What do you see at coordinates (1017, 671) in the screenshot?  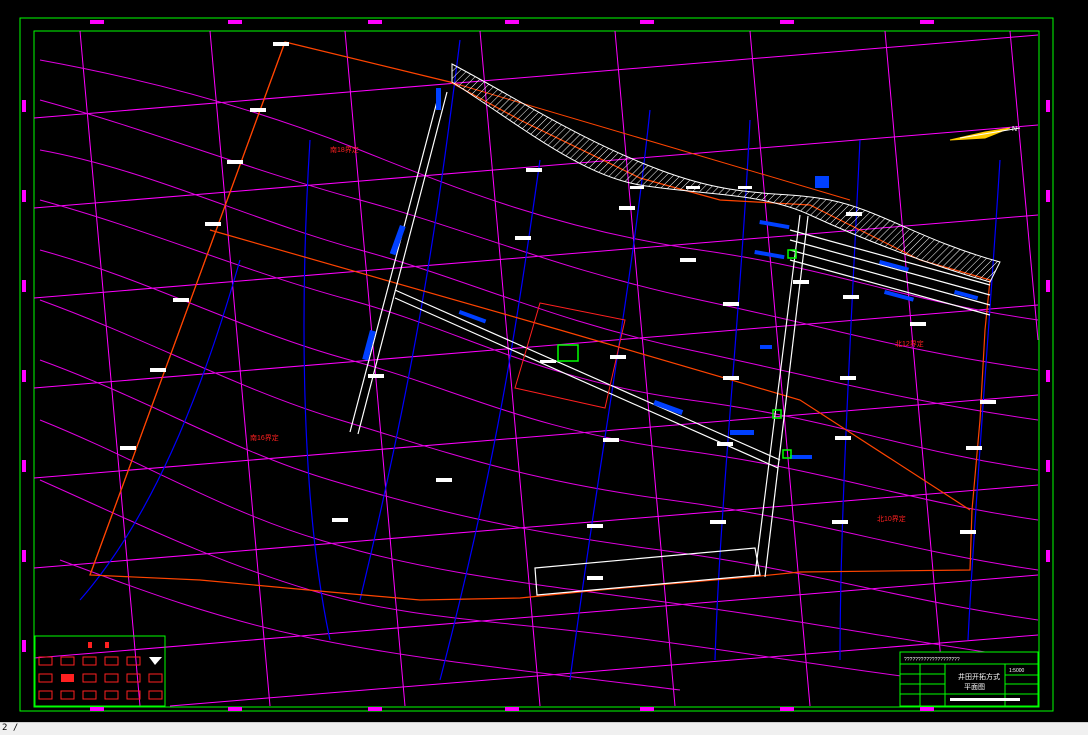 I see `title-block-scale: 1:5000` at bounding box center [1017, 671].